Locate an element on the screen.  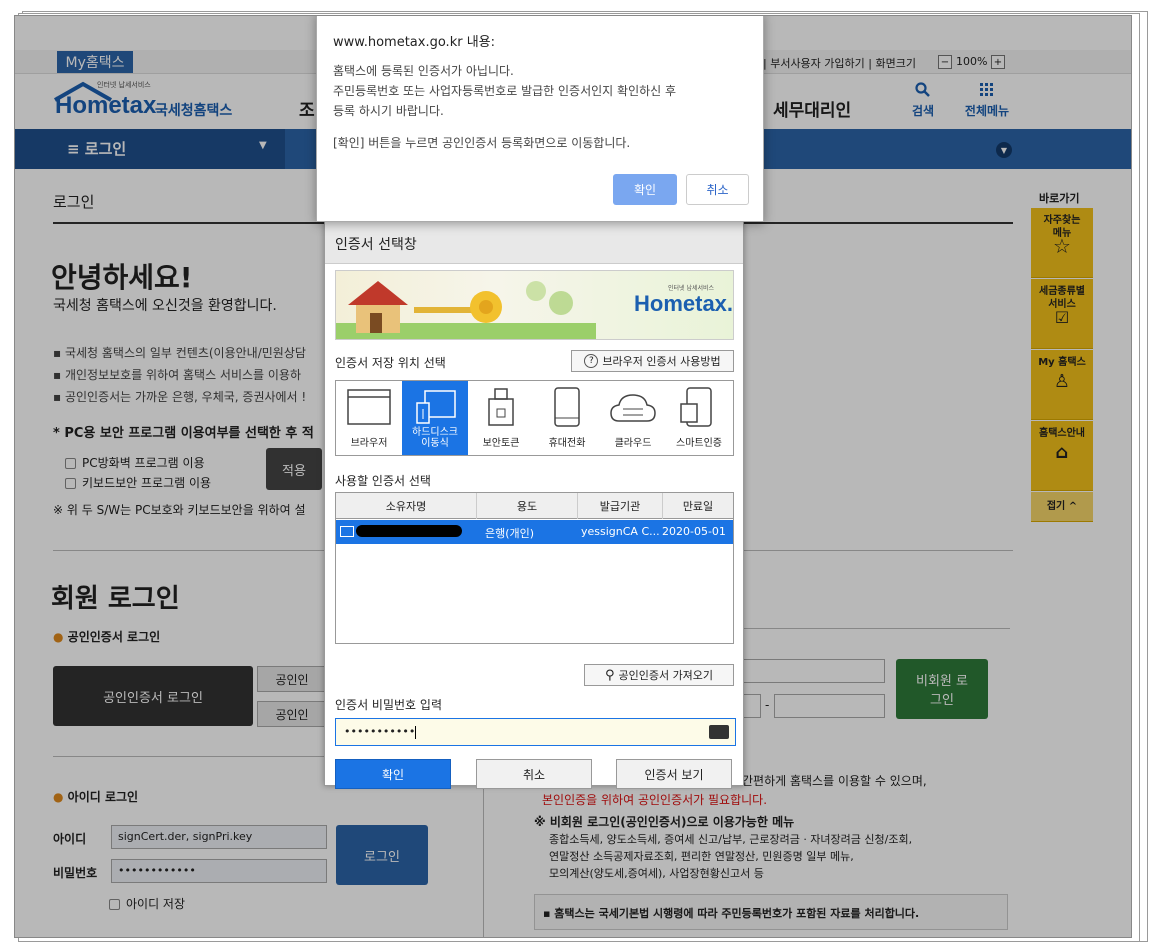
alert-origin: www.hometax.go.kr 내용: is located at coordinates (414, 42).